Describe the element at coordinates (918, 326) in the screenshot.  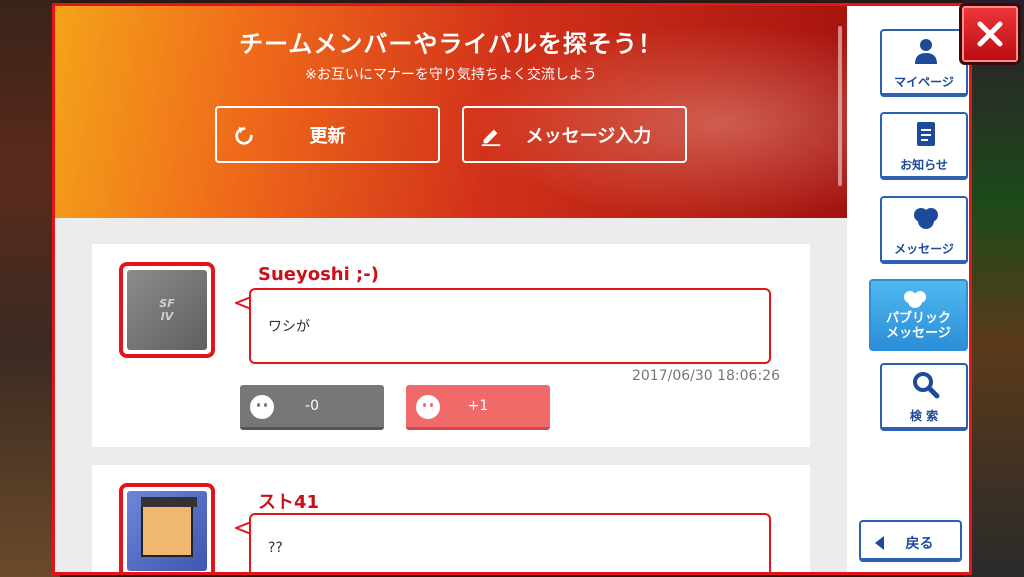
I see `nav-public-message-label: パブリック メッセージ` at that location.